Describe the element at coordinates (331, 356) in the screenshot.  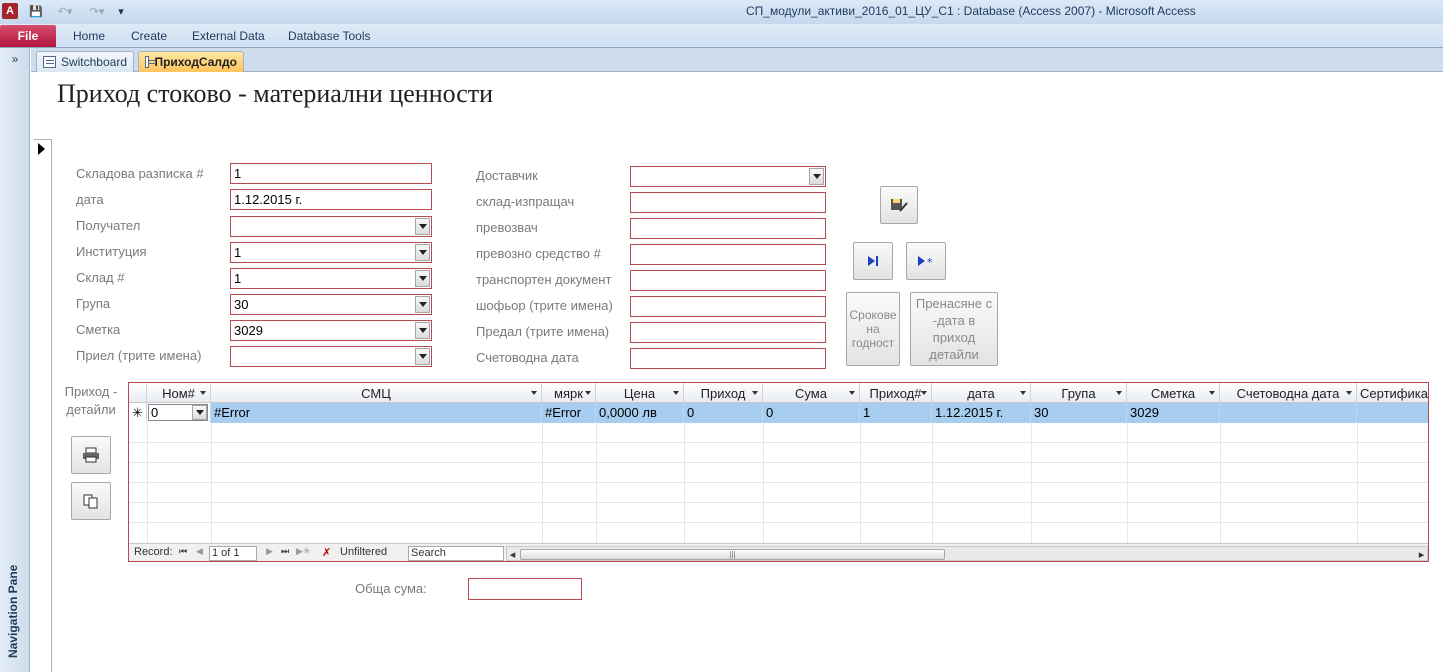
I see `received-by-combo` at that location.